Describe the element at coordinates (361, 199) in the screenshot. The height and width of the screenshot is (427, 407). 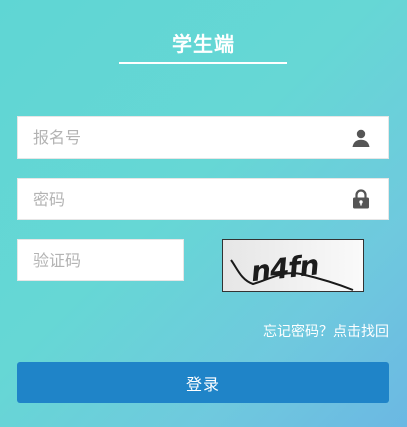
I see `lock-icon` at that location.